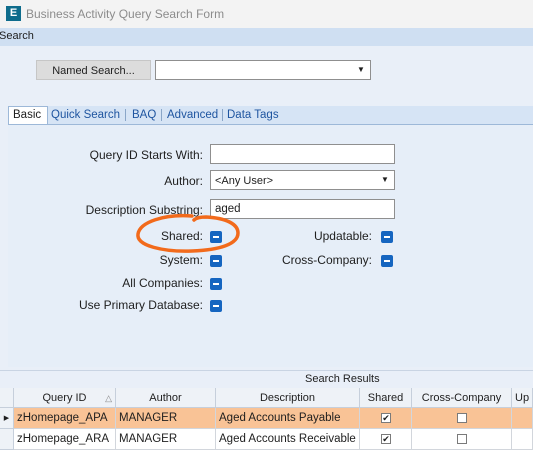 This screenshot has width=533, height=473. What do you see at coordinates (462, 398) in the screenshot?
I see `column-header-cross-company: Cross-Company` at bounding box center [462, 398].